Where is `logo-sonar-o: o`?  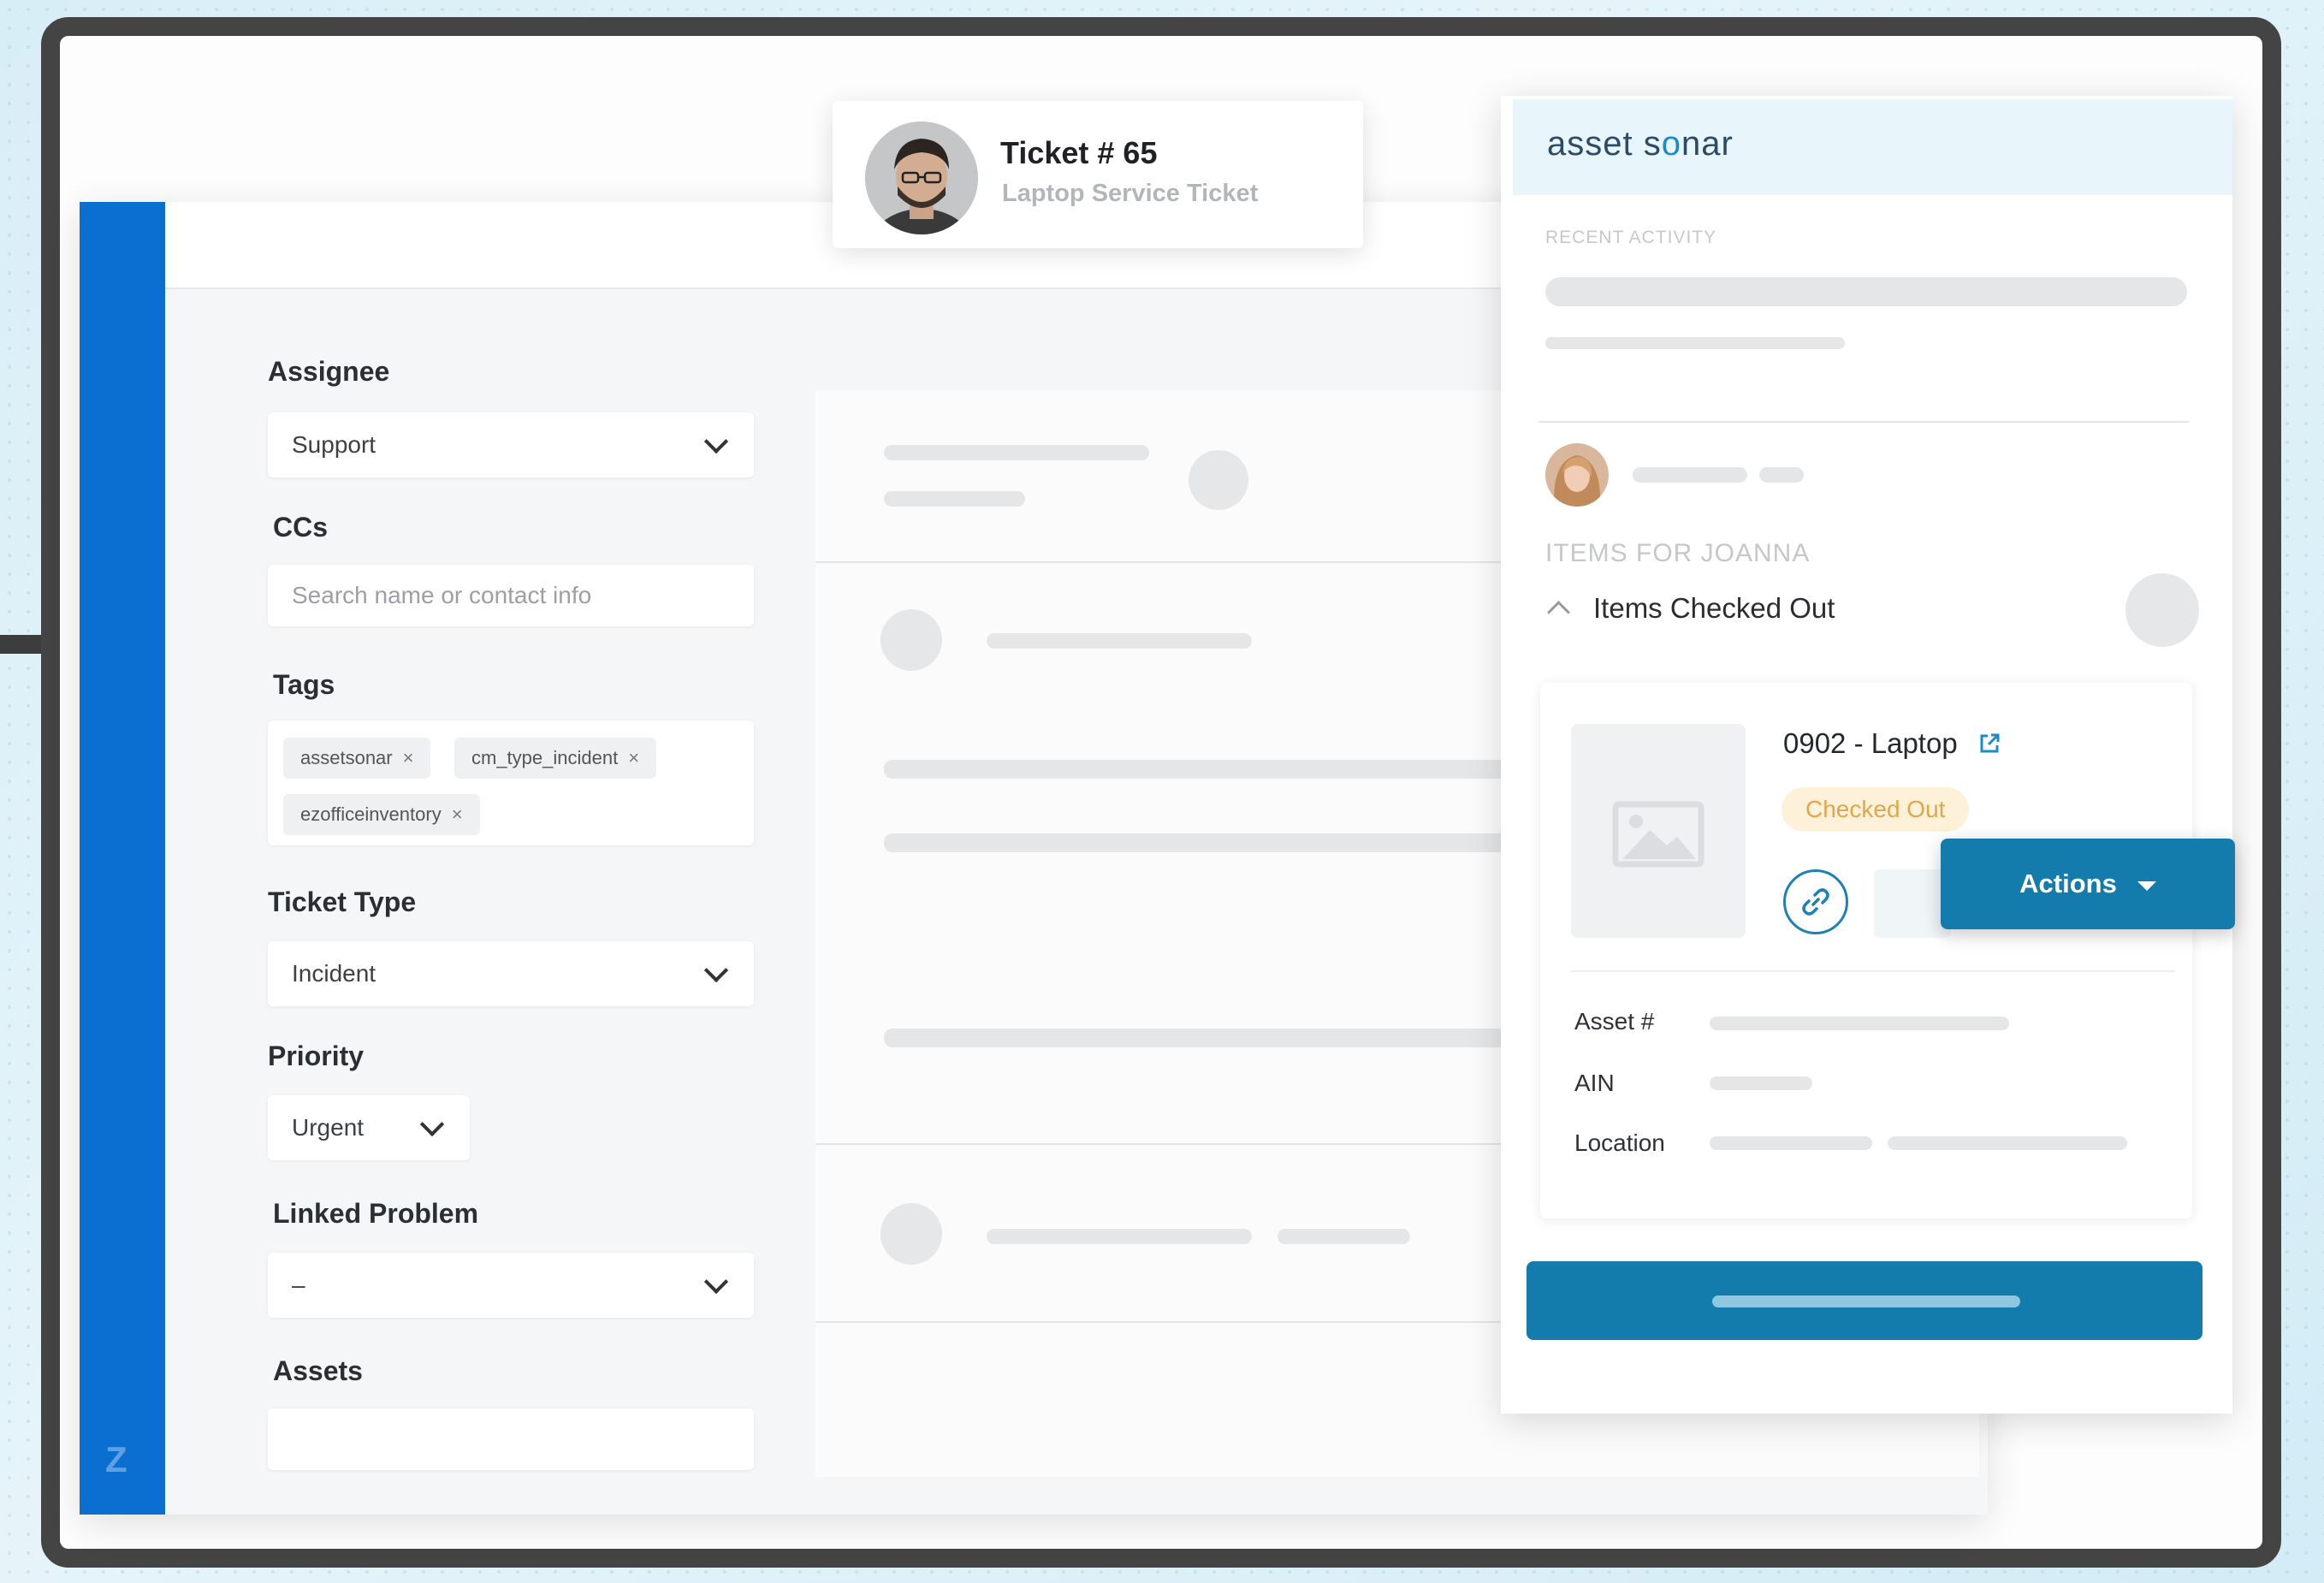 logo-sonar-o: o is located at coordinates (1671, 144).